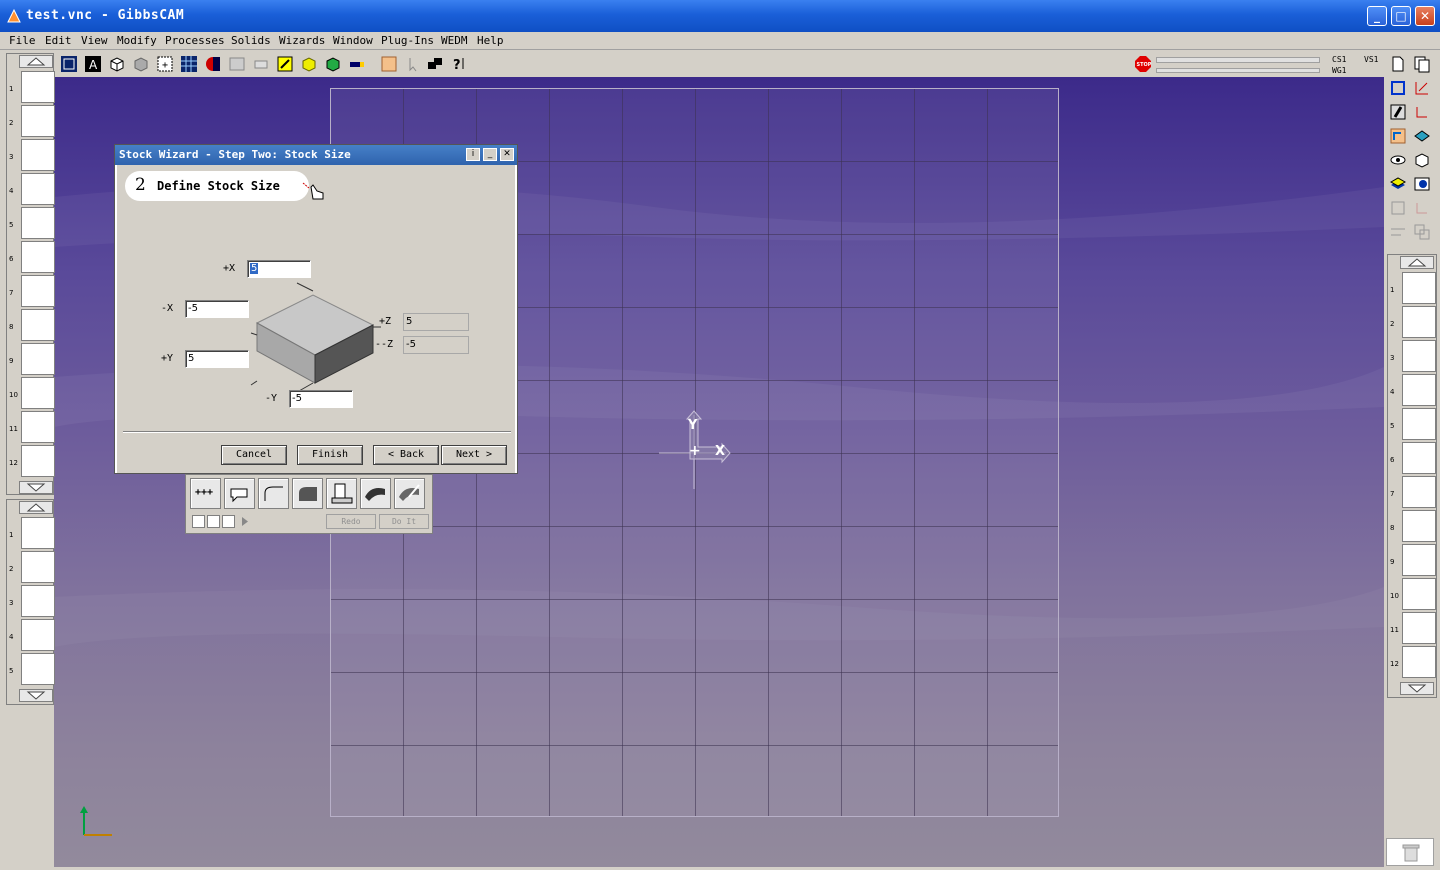 The image size is (1440, 870). What do you see at coordinates (189, 64) in the screenshot?
I see `grid-icon` at bounding box center [189, 64].